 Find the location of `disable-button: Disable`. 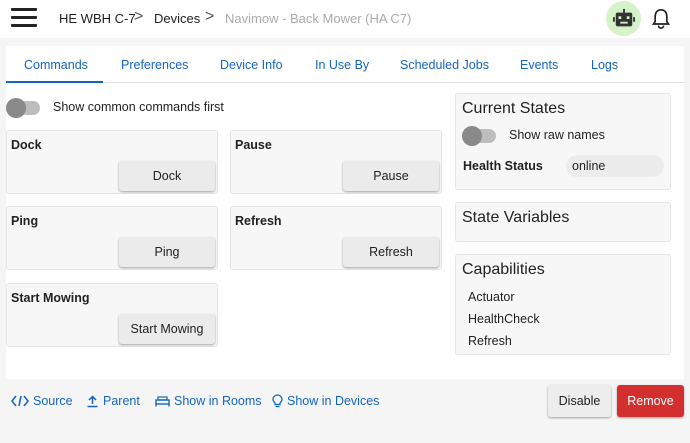

disable-button: Disable is located at coordinates (579, 401).